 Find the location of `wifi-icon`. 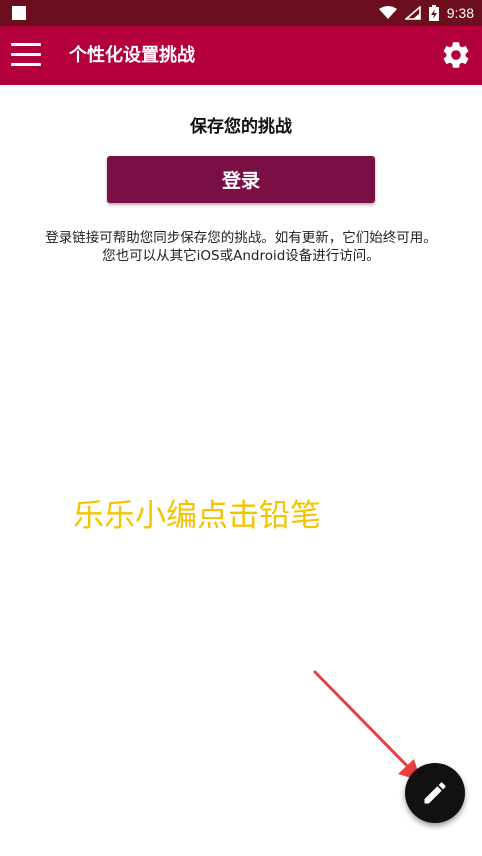

wifi-icon is located at coordinates (387, 12).